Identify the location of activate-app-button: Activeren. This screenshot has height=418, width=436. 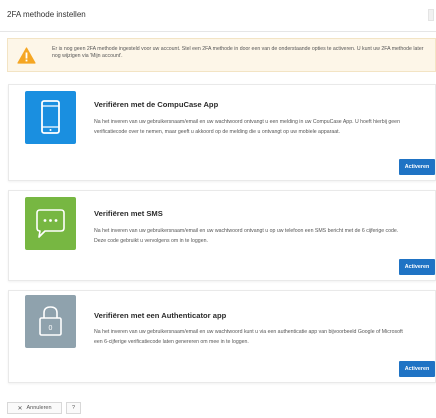
(417, 167).